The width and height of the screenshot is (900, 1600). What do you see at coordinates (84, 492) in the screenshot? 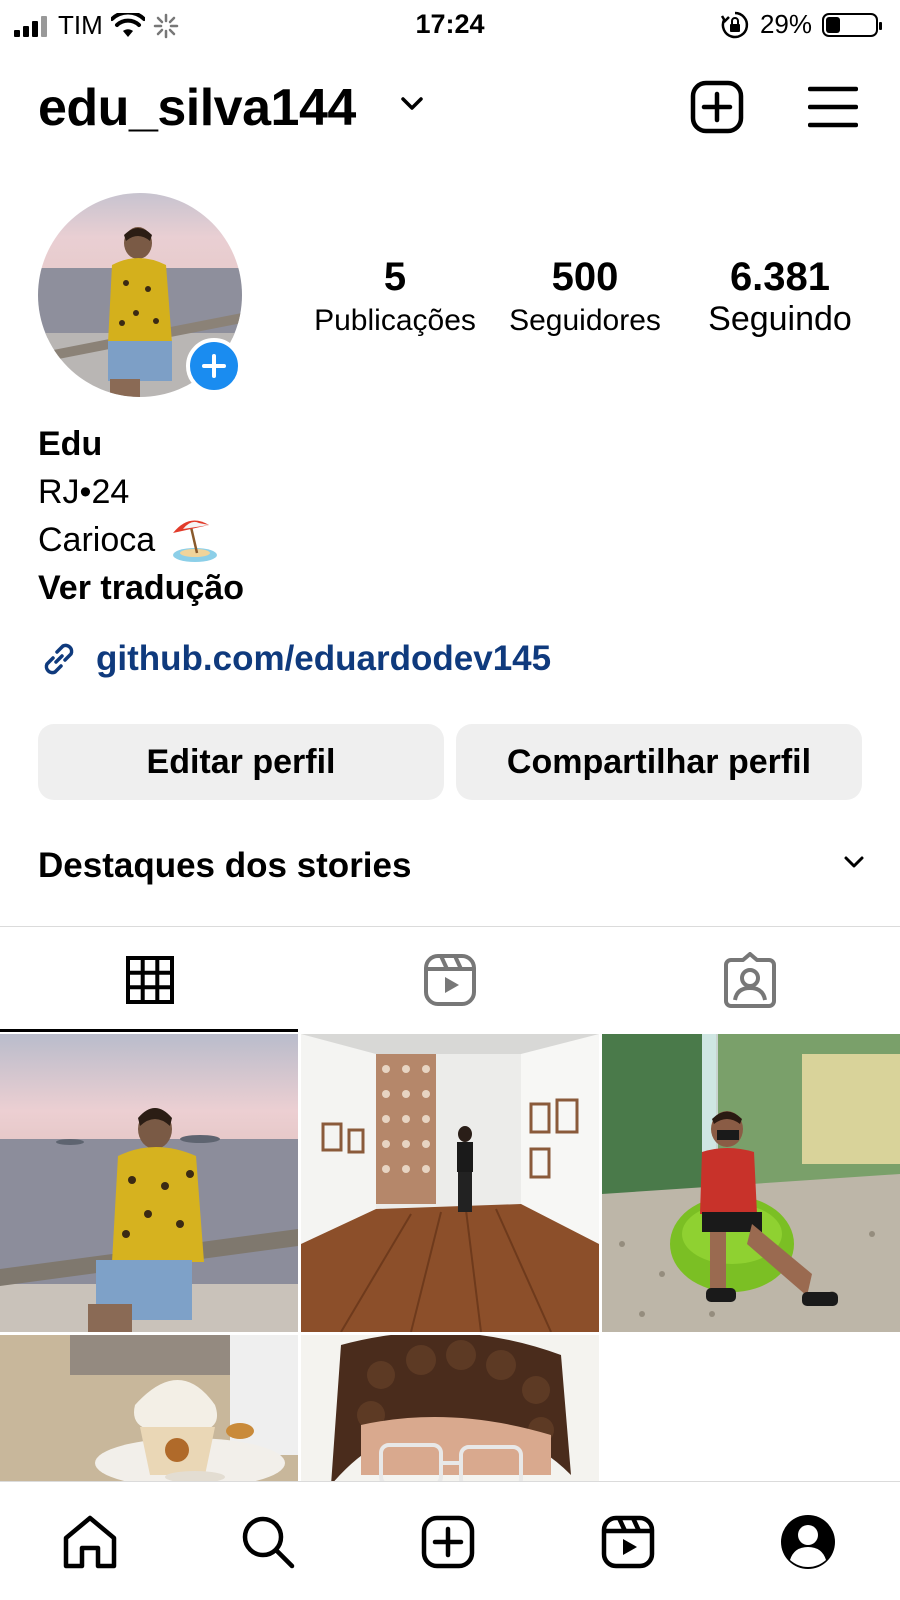
I see `bio-line-1: RJ•24` at bounding box center [84, 492].